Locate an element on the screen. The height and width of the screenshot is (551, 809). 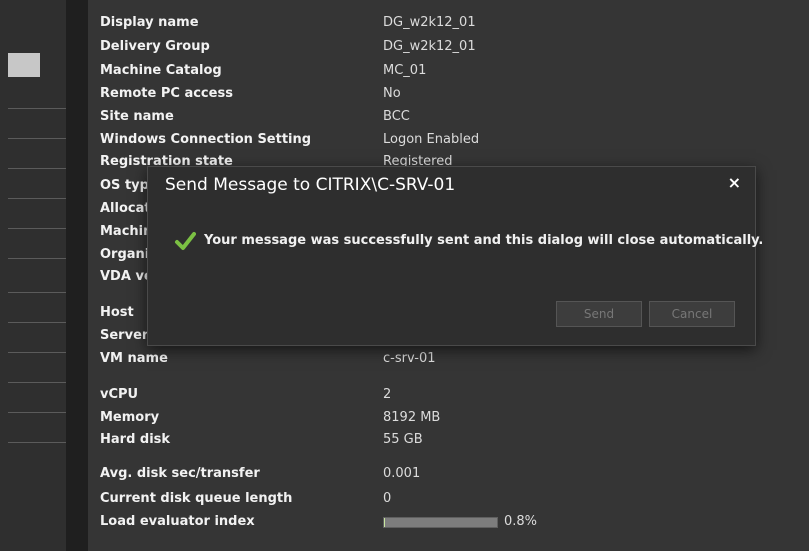
detail-label: Hard disk is located at coordinates (135, 439).